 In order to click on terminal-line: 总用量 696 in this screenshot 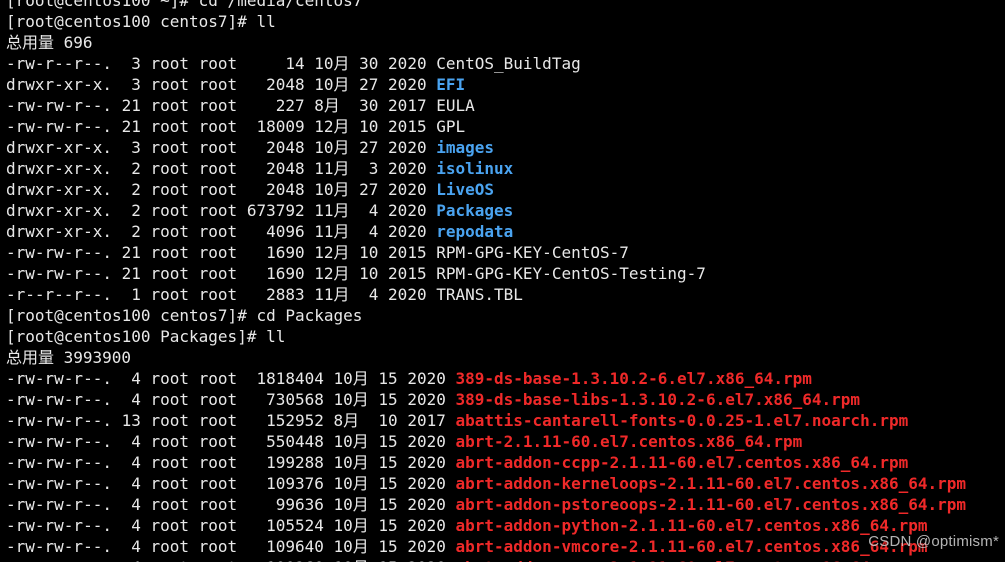, I will do `click(505, 42)`.